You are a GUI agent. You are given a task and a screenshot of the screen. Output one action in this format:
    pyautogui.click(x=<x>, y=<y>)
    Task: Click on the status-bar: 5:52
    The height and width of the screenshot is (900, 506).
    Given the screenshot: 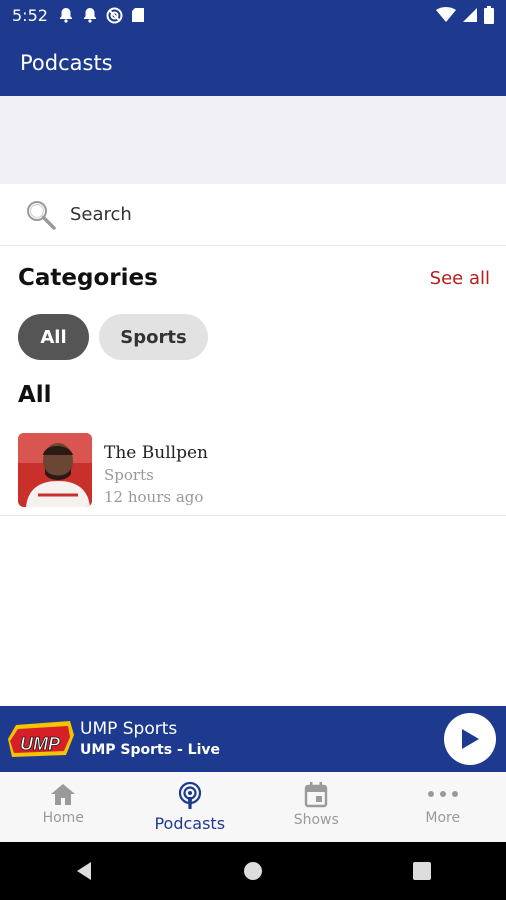 What is the action you would take?
    pyautogui.click(x=253, y=15)
    